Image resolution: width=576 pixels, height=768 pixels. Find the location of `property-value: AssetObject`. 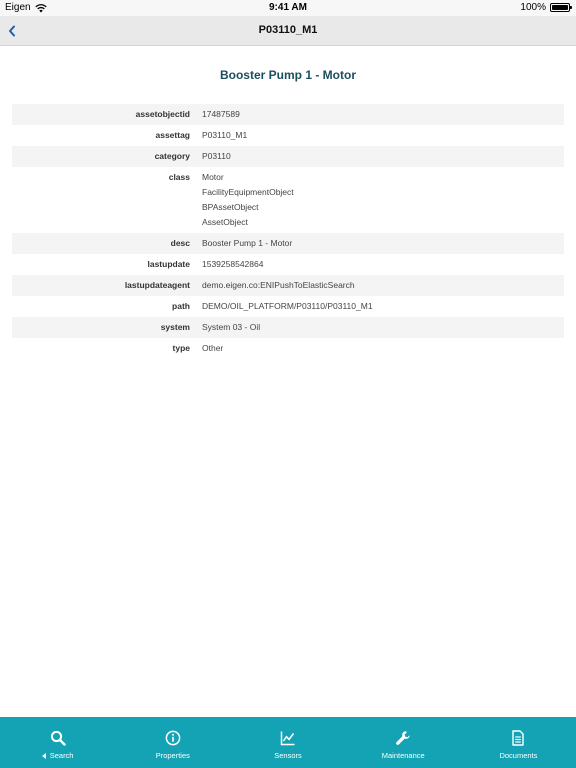

property-value: AssetObject is located at coordinates (225, 222).